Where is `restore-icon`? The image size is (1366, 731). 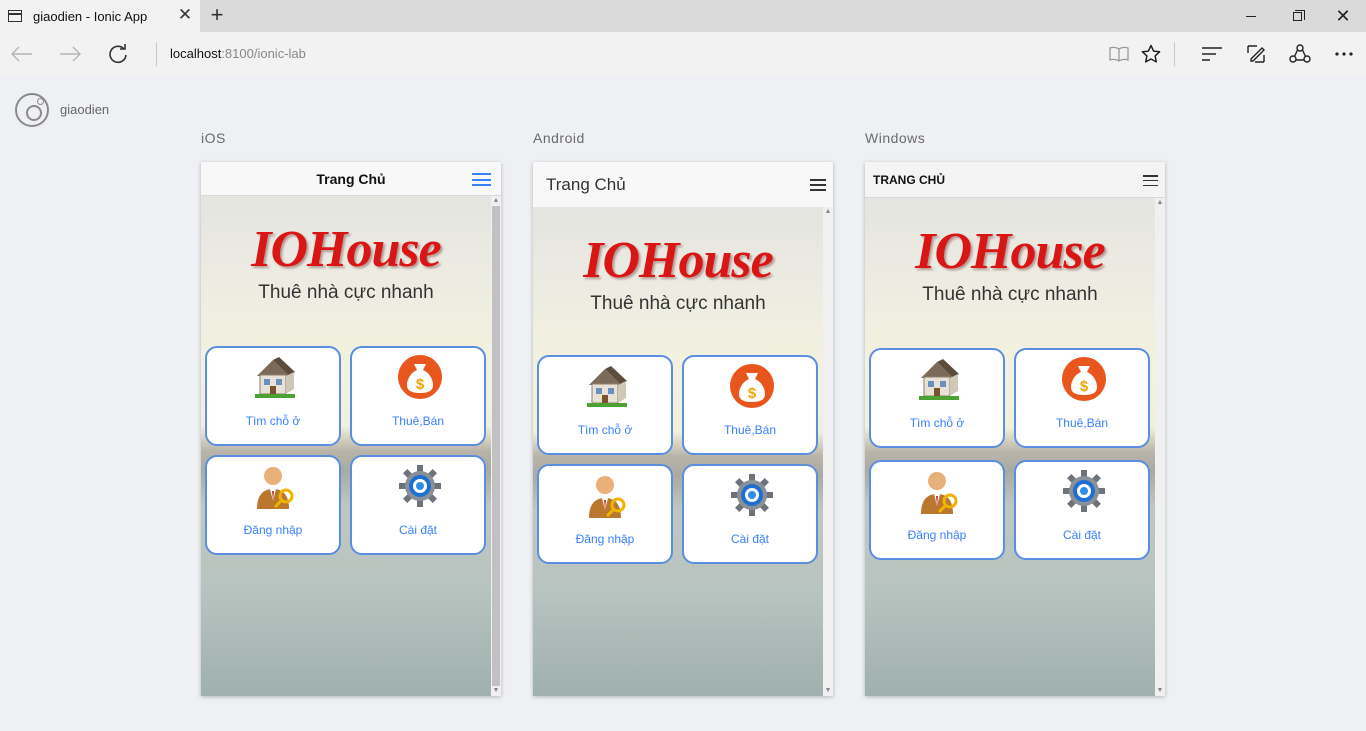
restore-icon is located at coordinates (1298, 15).